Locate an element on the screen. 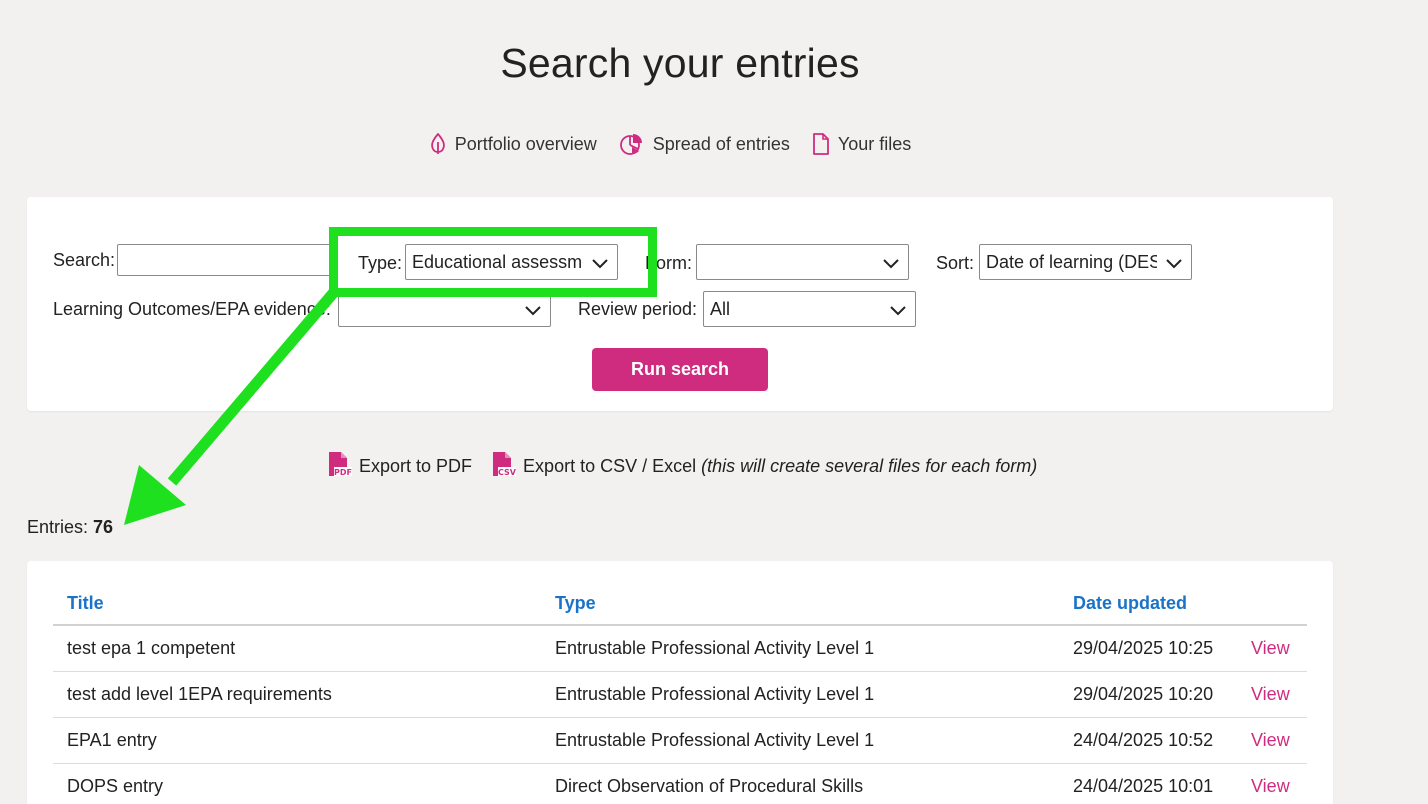  file-icon is located at coordinates (821, 144).